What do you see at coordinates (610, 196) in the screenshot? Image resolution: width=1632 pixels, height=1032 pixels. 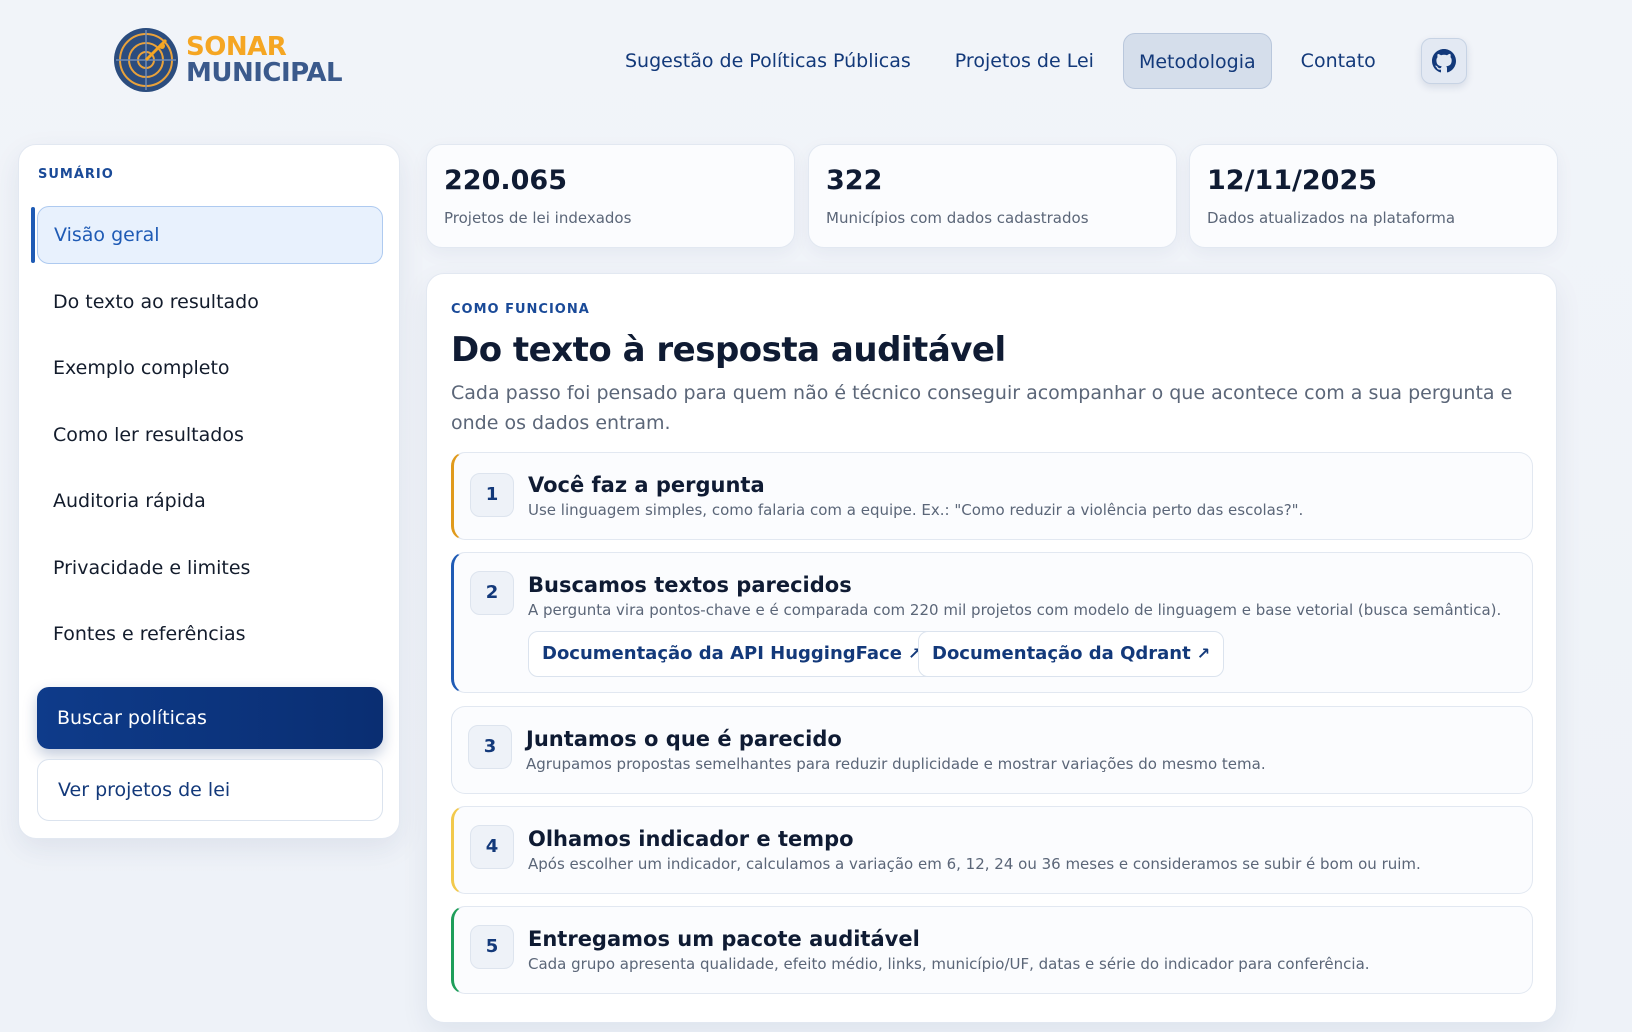 I see `stat-card-projetos: 220.065 Projetos de lei indexados` at bounding box center [610, 196].